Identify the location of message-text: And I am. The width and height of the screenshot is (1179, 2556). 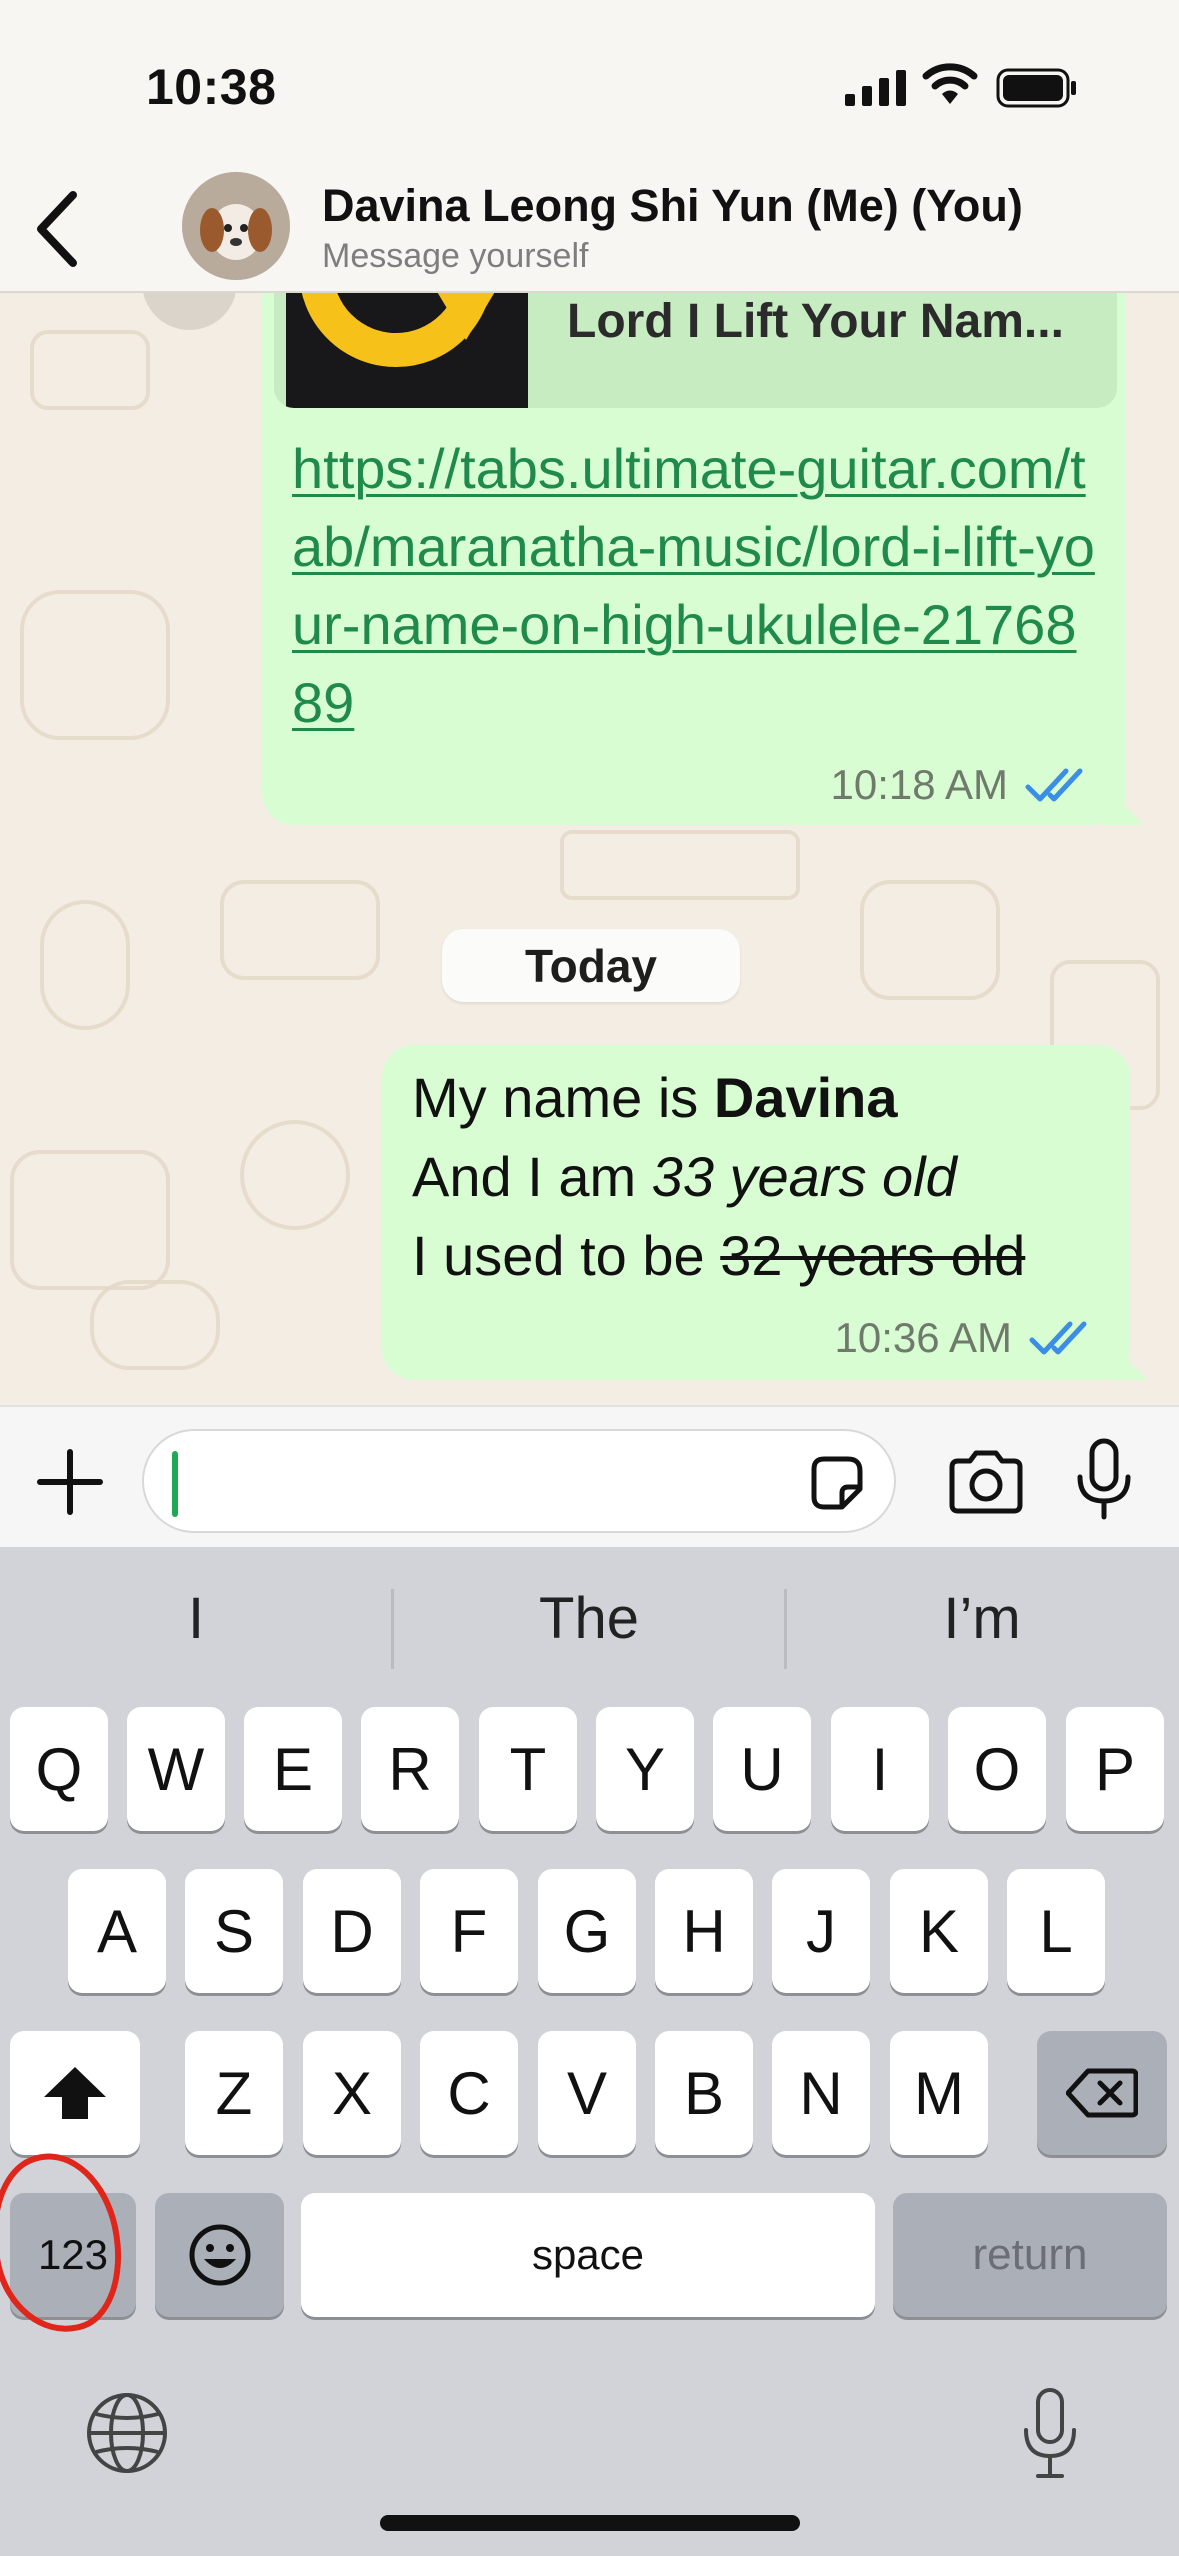
(532, 1176).